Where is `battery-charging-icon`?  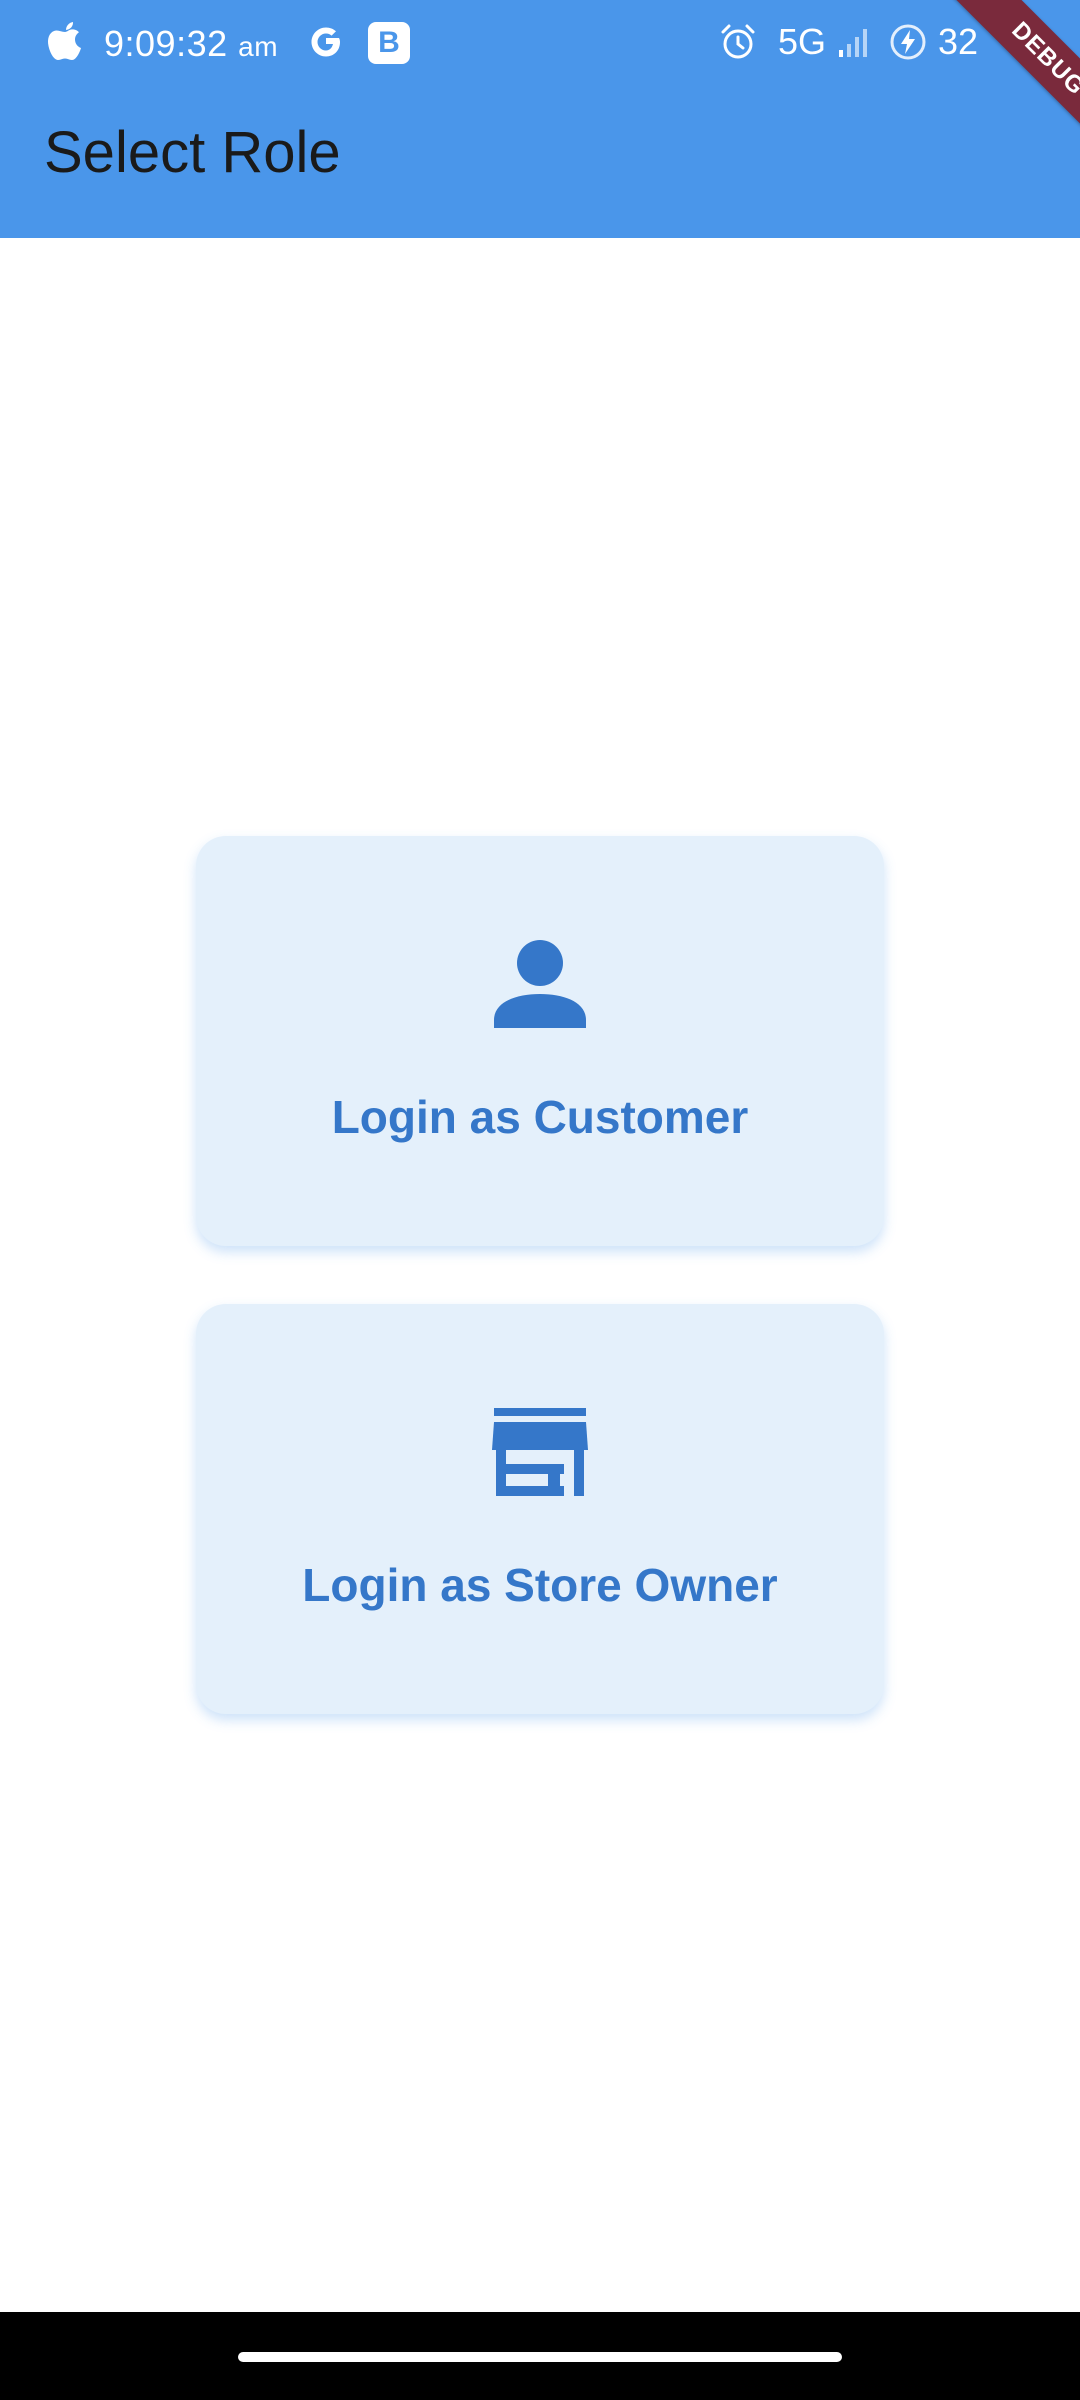 battery-charging-icon is located at coordinates (908, 42).